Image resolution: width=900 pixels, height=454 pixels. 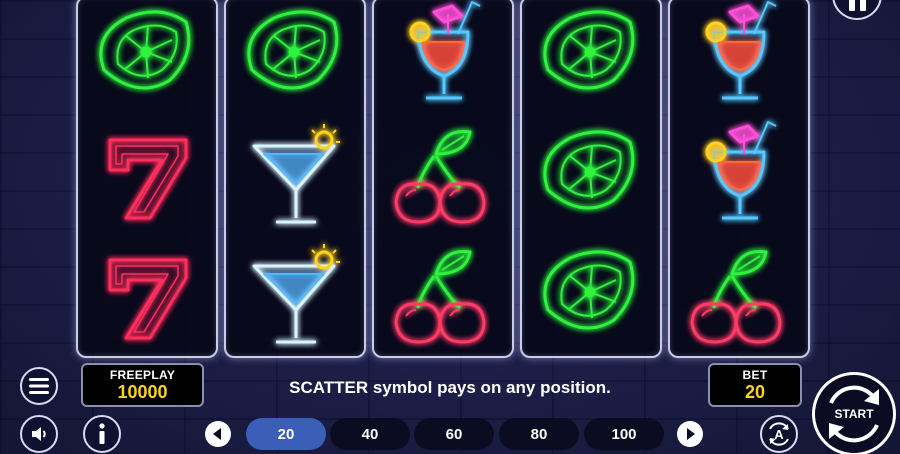 I want to click on bet-option-3: 60, so click(x=454, y=434).